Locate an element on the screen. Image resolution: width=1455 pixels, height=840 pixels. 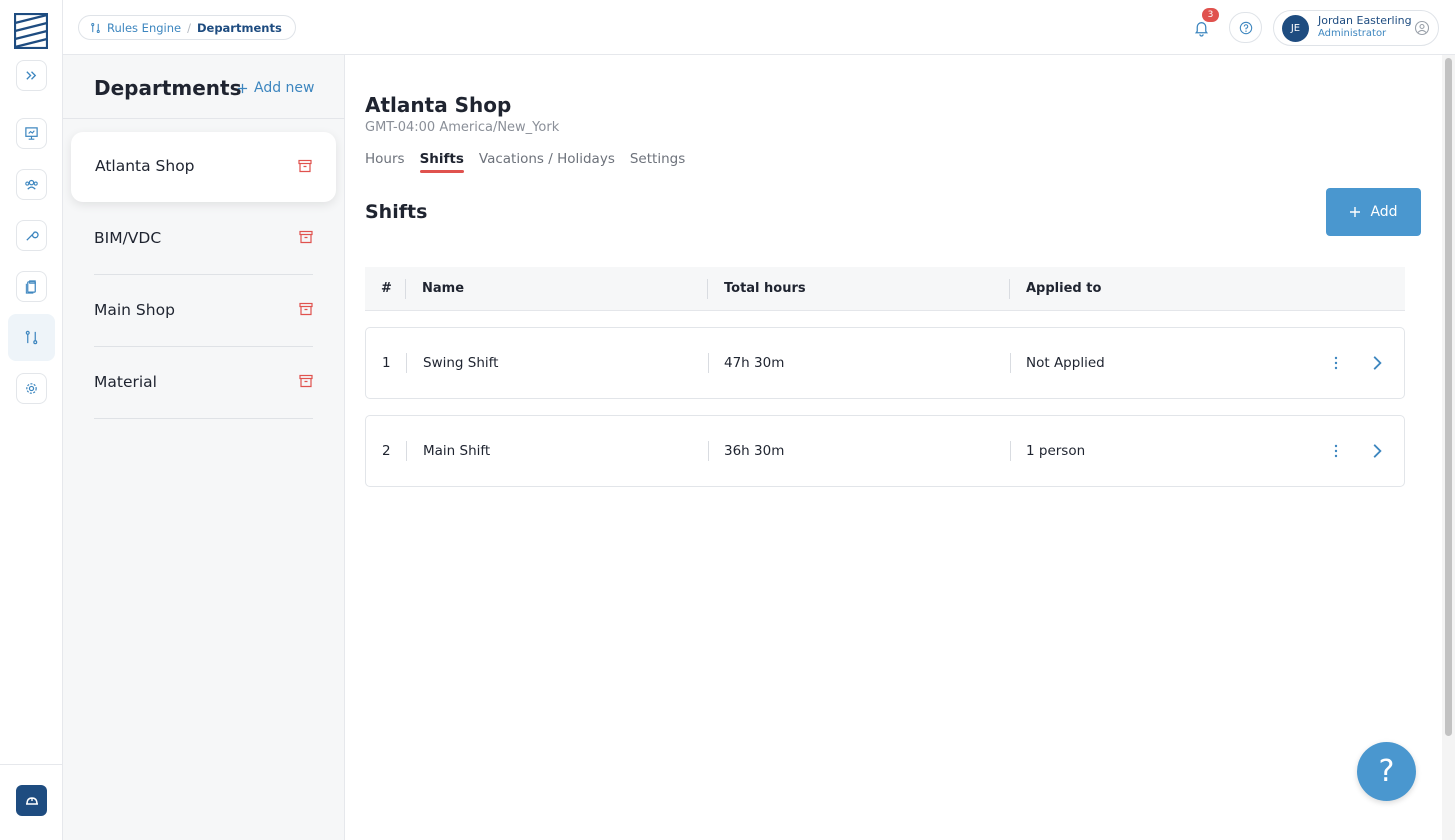
expand-icon is located at coordinates (31, 75).